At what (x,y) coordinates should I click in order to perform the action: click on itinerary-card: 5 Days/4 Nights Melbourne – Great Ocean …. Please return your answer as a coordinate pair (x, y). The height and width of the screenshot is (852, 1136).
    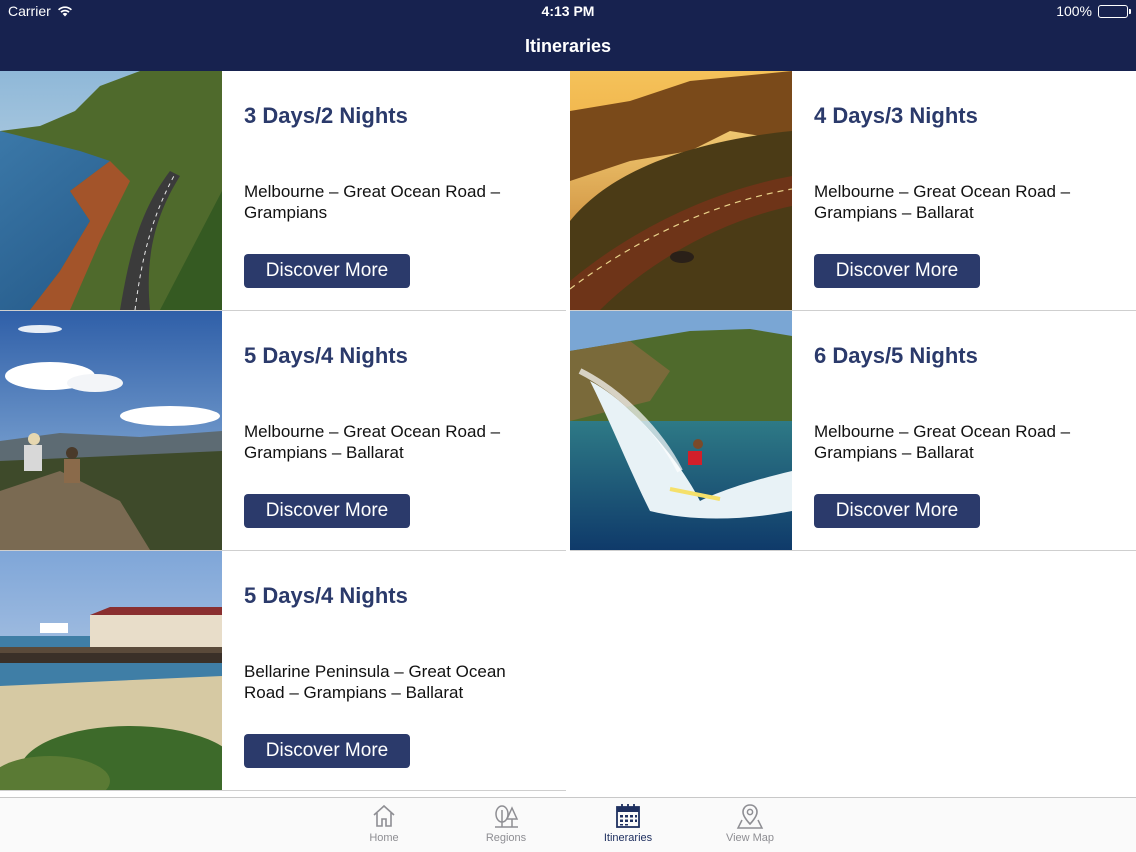
    Looking at the image, I should click on (283, 431).